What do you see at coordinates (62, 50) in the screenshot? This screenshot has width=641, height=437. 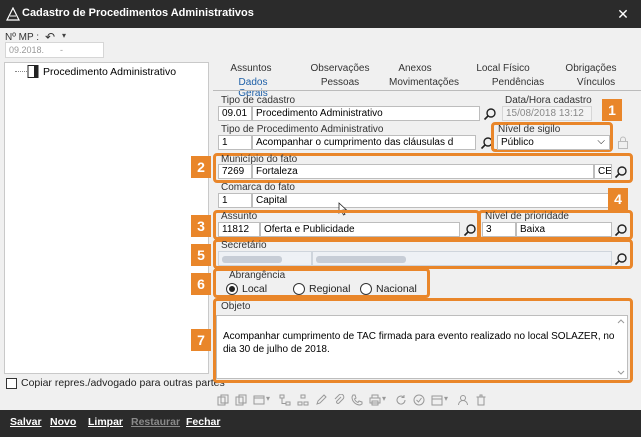 I see `mp-number-part-b: -` at bounding box center [62, 50].